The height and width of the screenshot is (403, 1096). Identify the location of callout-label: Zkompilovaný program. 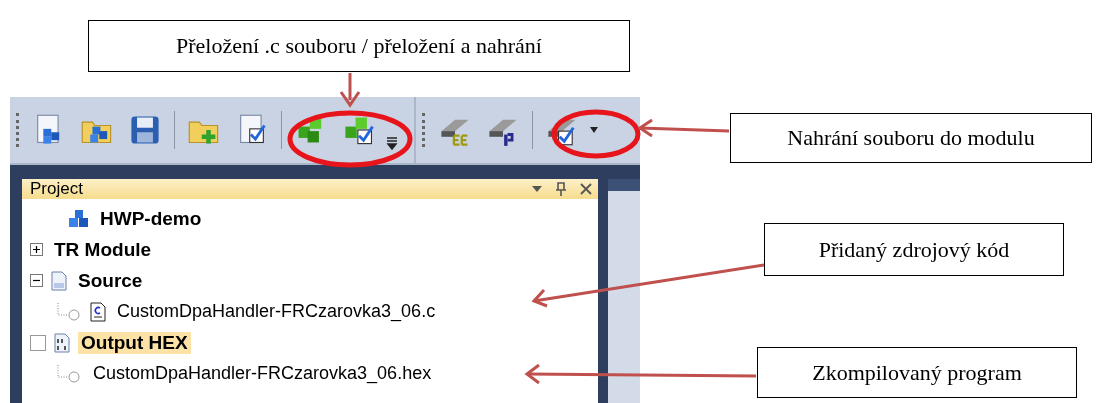
(917, 372).